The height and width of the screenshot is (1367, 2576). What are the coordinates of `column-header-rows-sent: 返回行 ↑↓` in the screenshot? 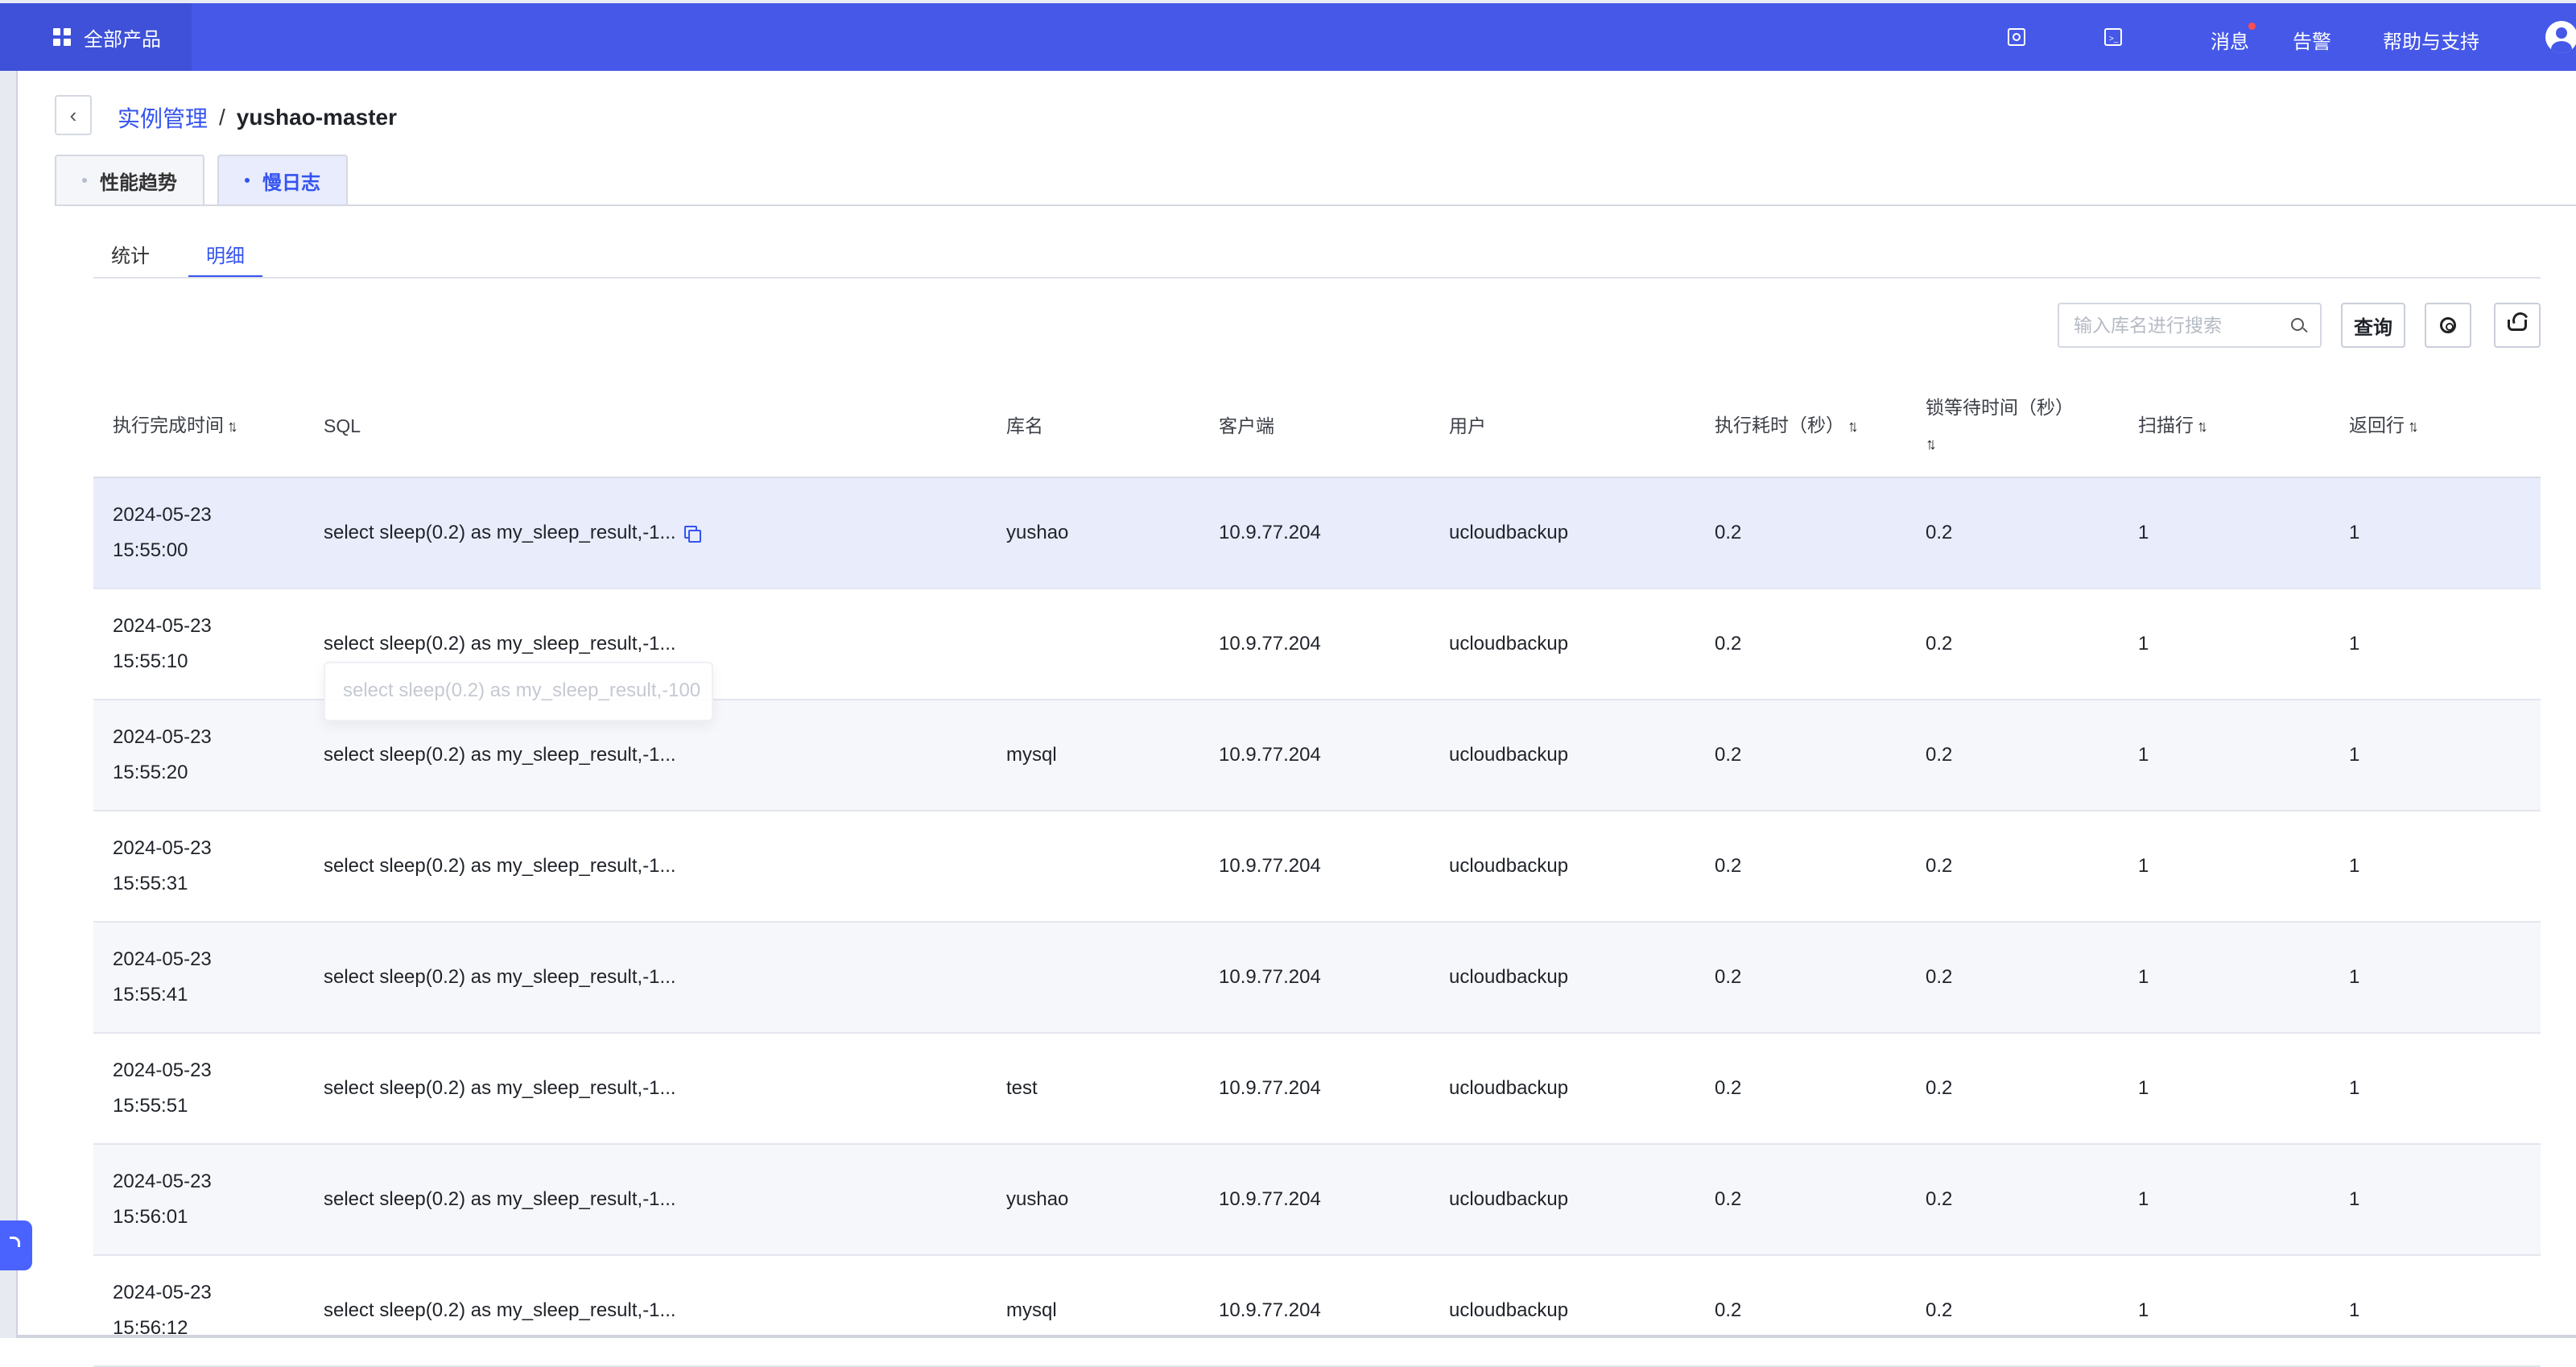 It's located at (2435, 425).